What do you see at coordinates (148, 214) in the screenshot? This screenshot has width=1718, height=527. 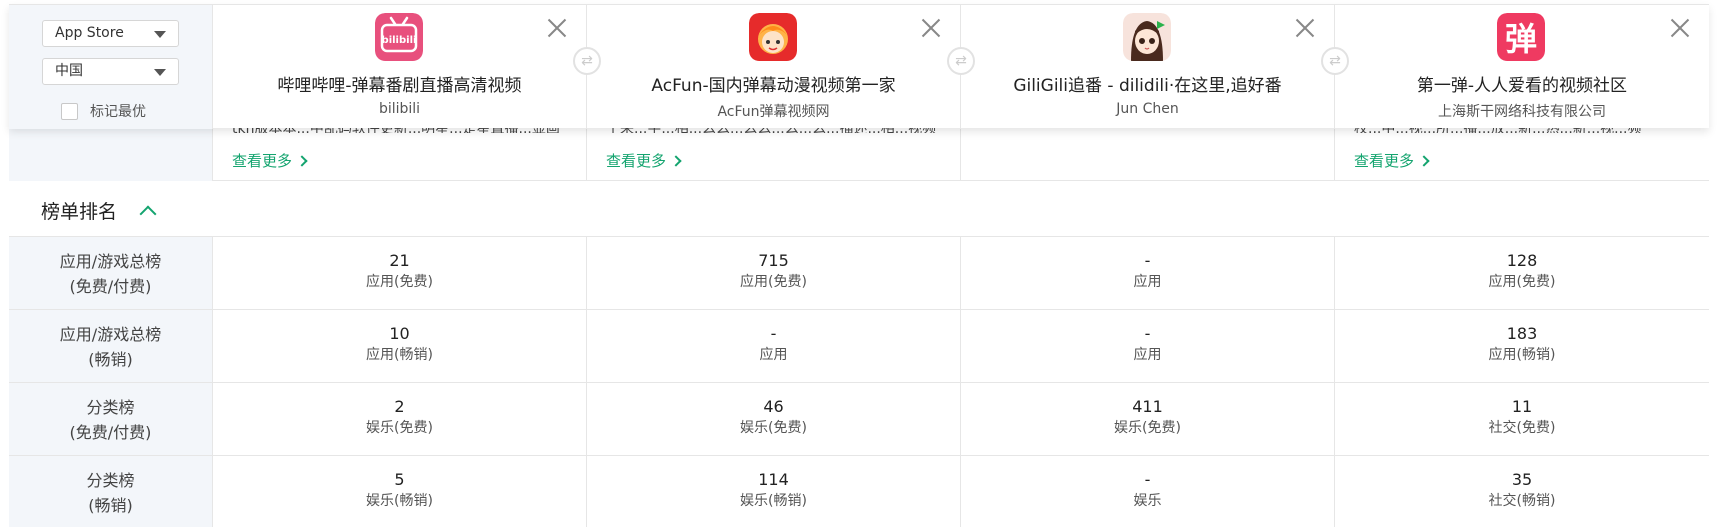 I see `chevron-up-icon` at bounding box center [148, 214].